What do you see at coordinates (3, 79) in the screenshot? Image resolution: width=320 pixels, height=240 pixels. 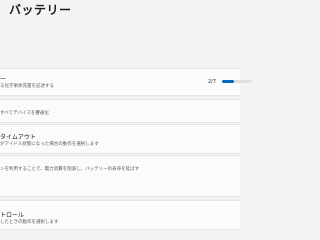 I see `battery-usage-title: ー` at bounding box center [3, 79].